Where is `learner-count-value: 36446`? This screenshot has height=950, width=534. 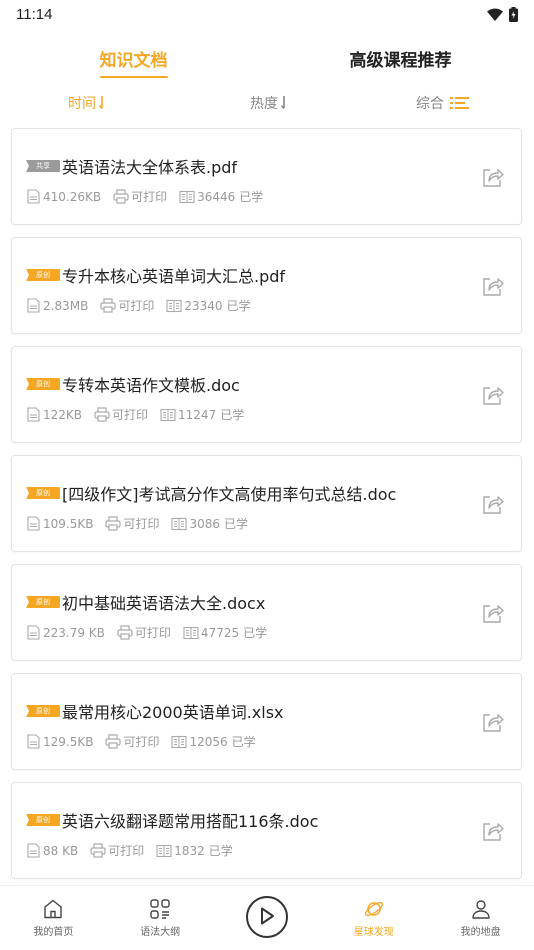
learner-count-value: 36446 is located at coordinates (216, 196).